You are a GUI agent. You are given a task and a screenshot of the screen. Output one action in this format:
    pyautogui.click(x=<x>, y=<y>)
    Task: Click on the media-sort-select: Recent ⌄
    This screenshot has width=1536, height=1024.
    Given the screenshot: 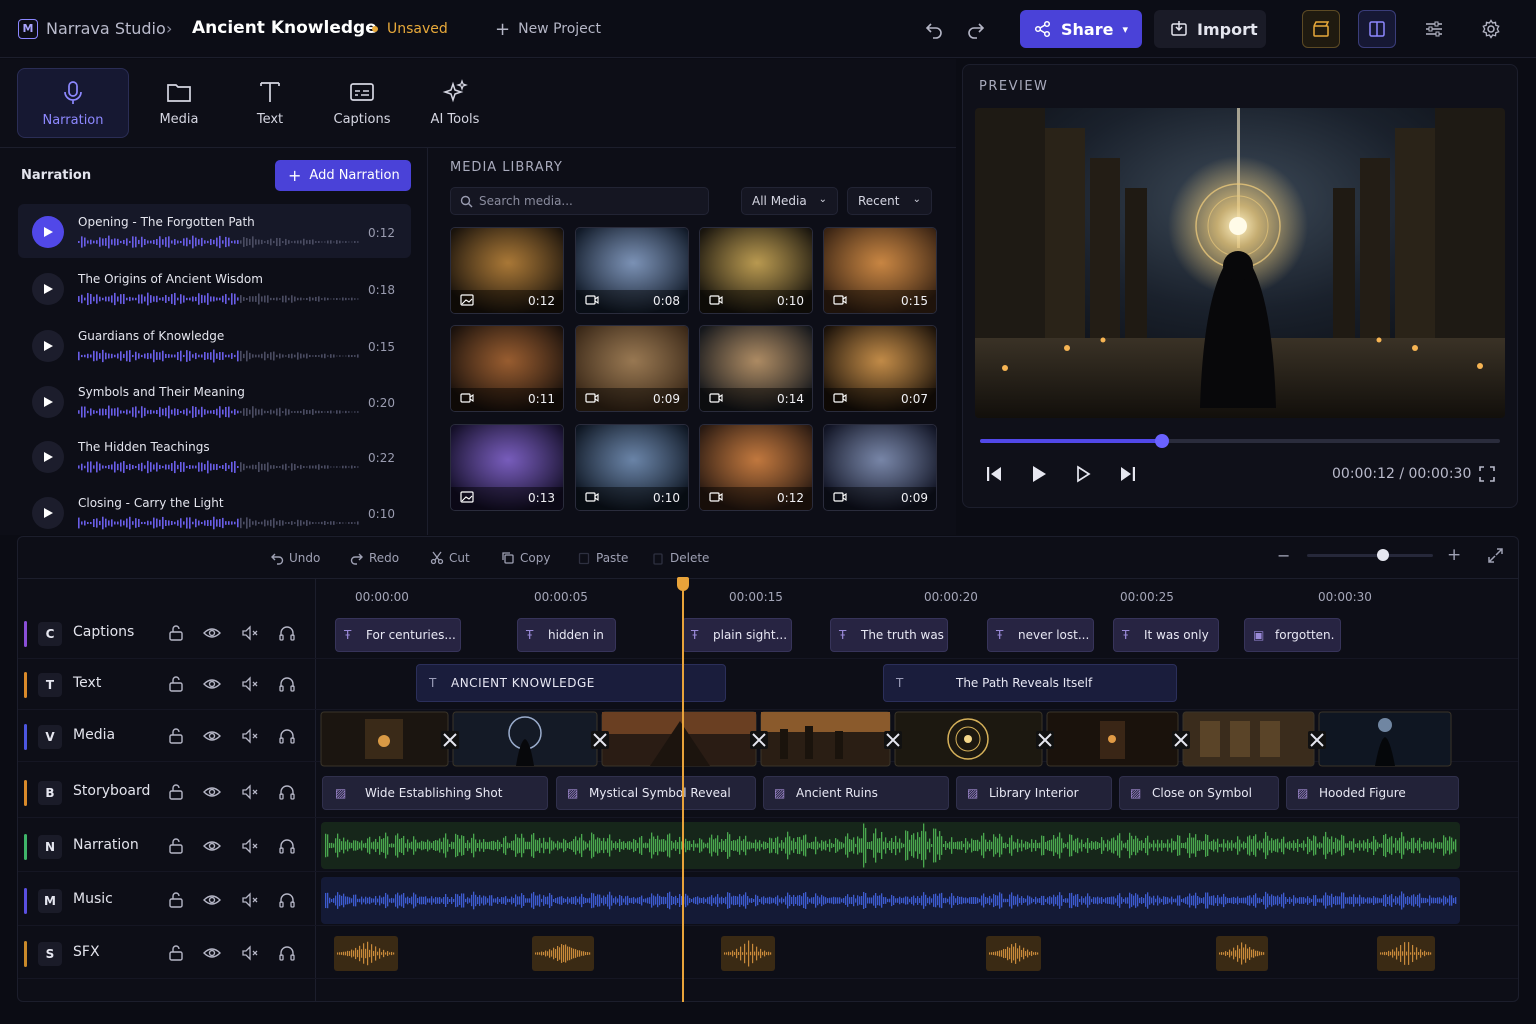 What is the action you would take?
    pyautogui.click(x=889, y=201)
    